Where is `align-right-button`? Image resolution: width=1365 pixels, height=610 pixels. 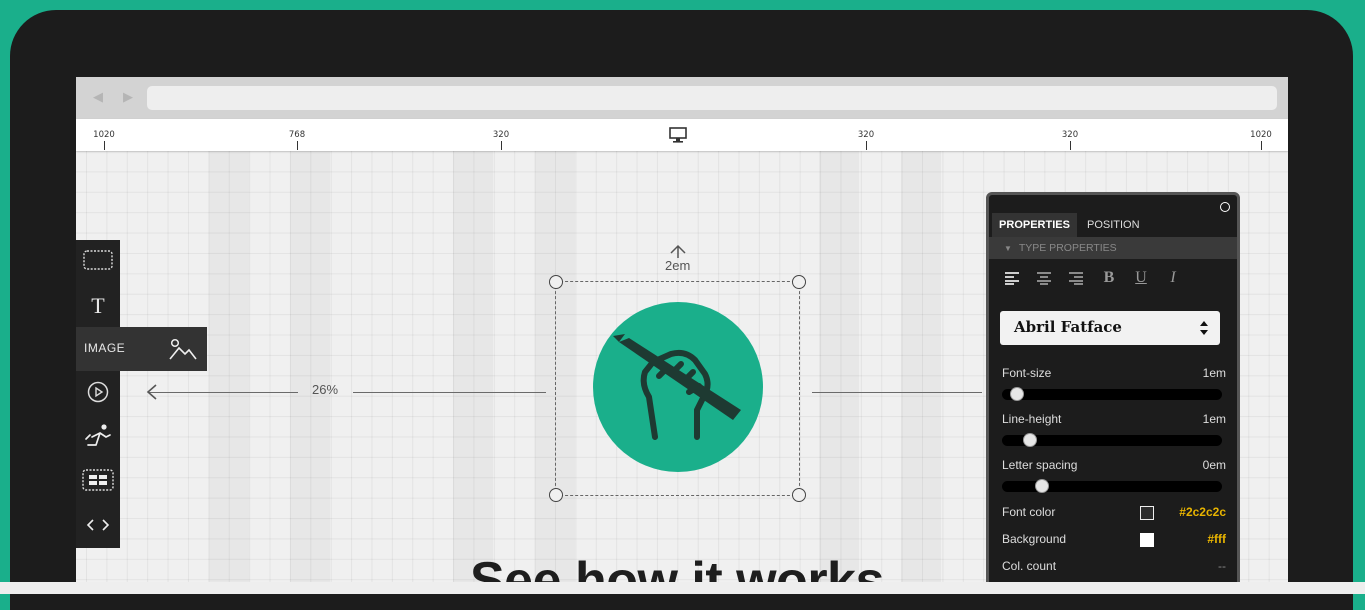 align-right-button is located at coordinates (1076, 278).